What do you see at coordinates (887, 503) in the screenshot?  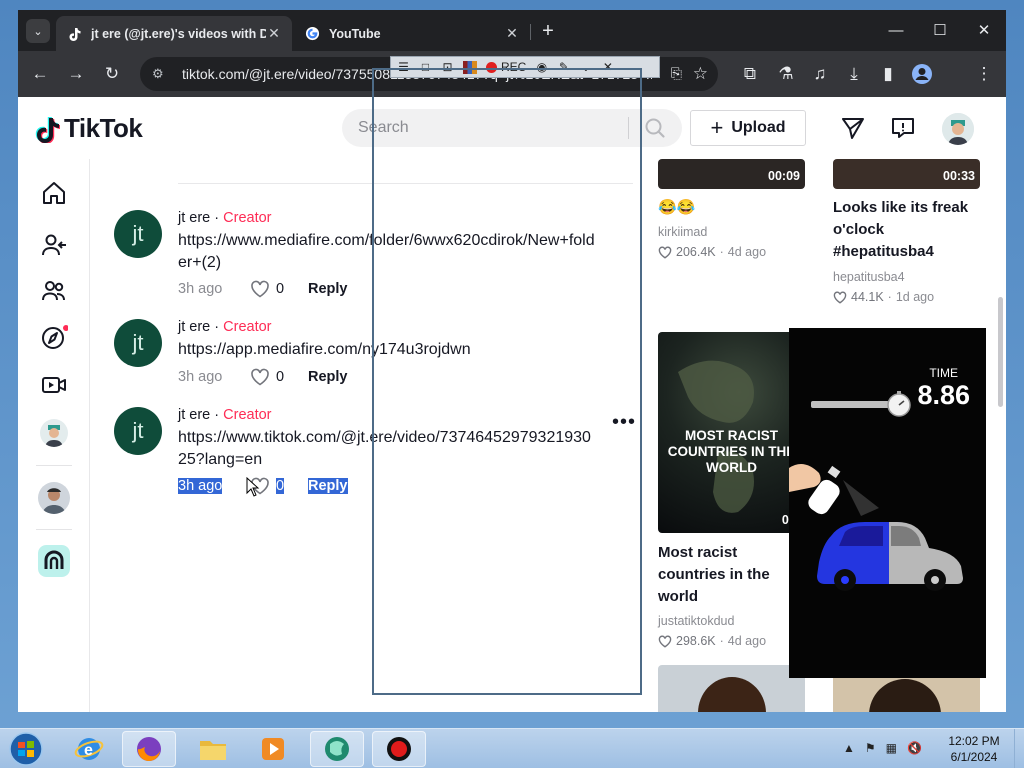 I see `game-overlay: TIME 8.86` at bounding box center [887, 503].